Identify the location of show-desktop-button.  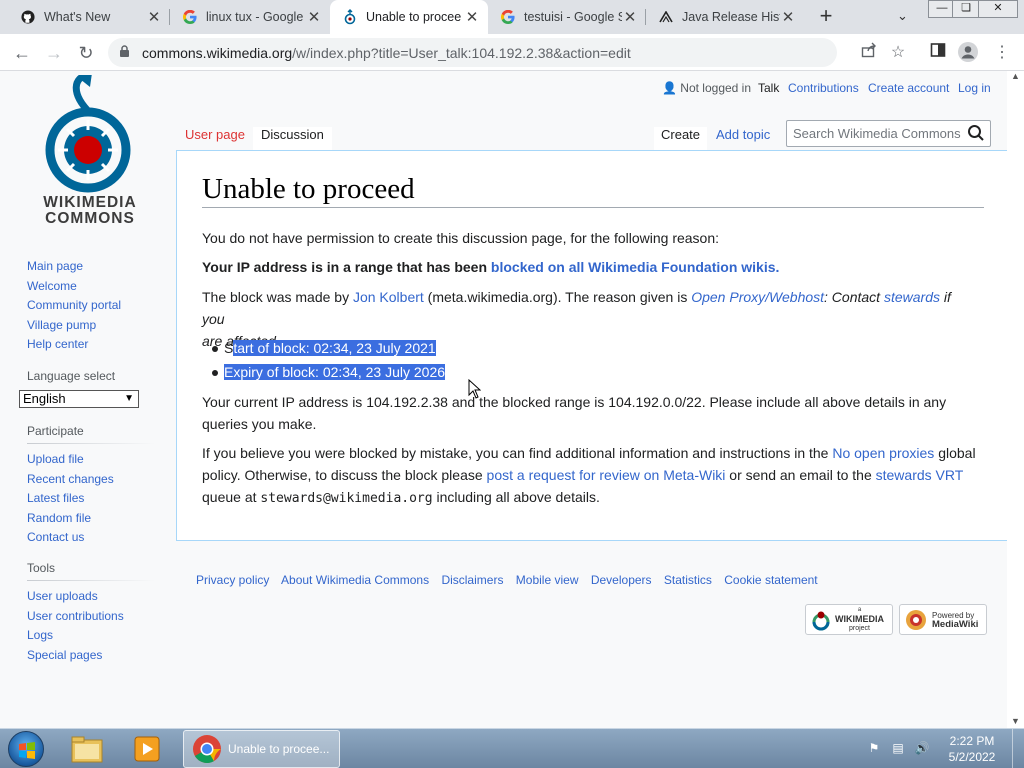
(1018, 748).